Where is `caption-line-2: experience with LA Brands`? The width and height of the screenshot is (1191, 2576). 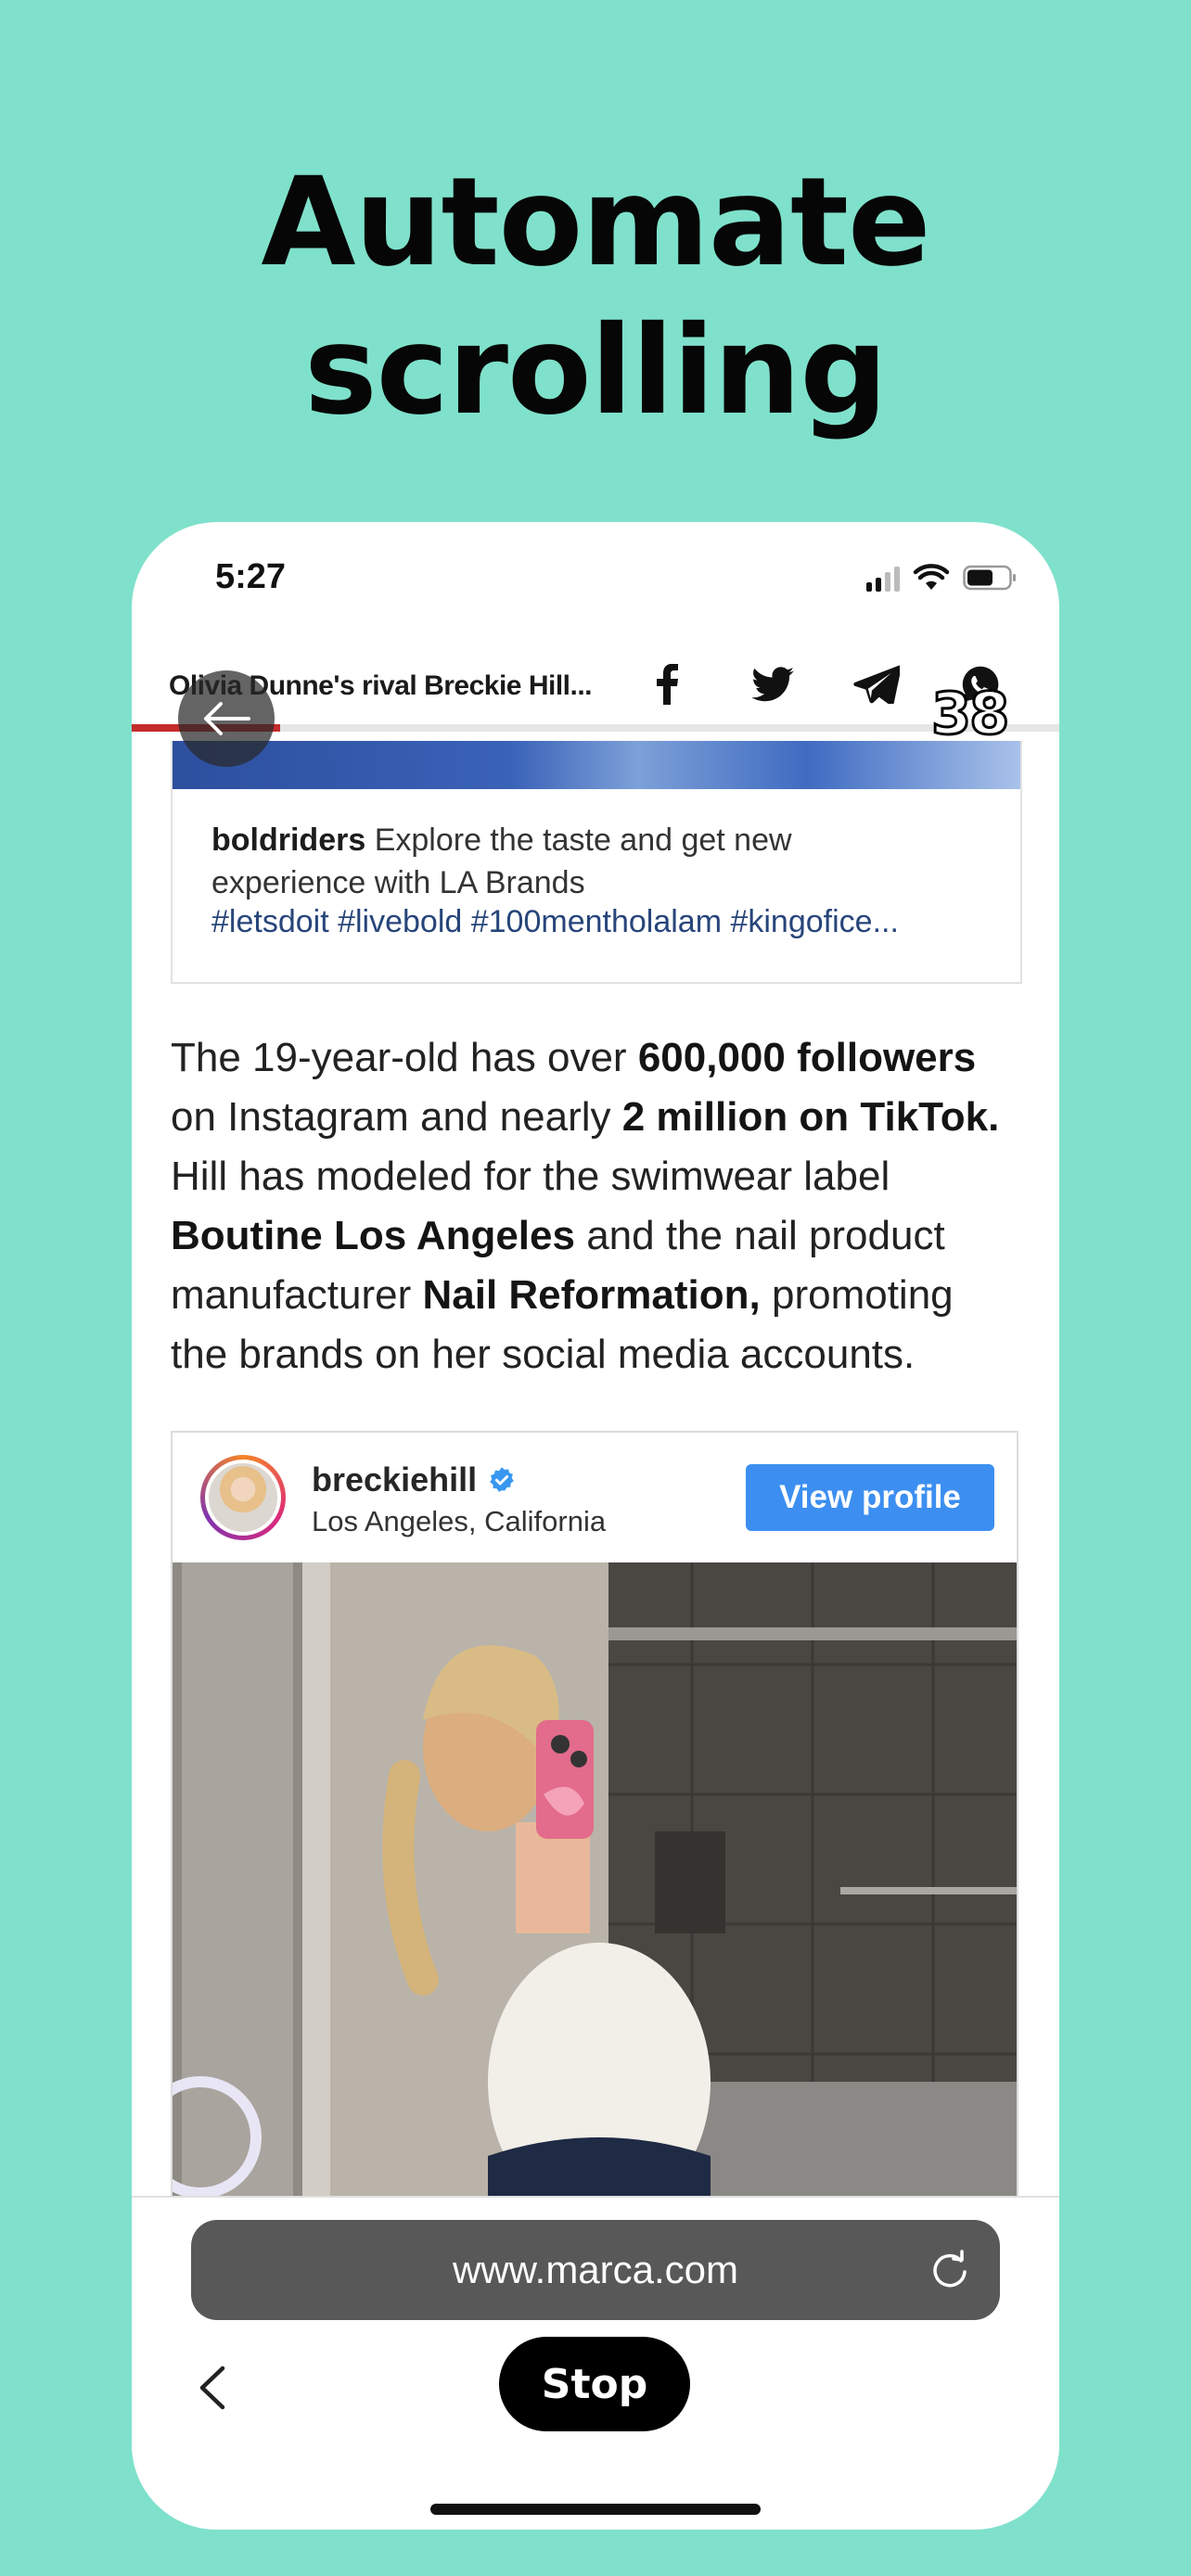 caption-line-2: experience with LA Brands is located at coordinates (398, 883).